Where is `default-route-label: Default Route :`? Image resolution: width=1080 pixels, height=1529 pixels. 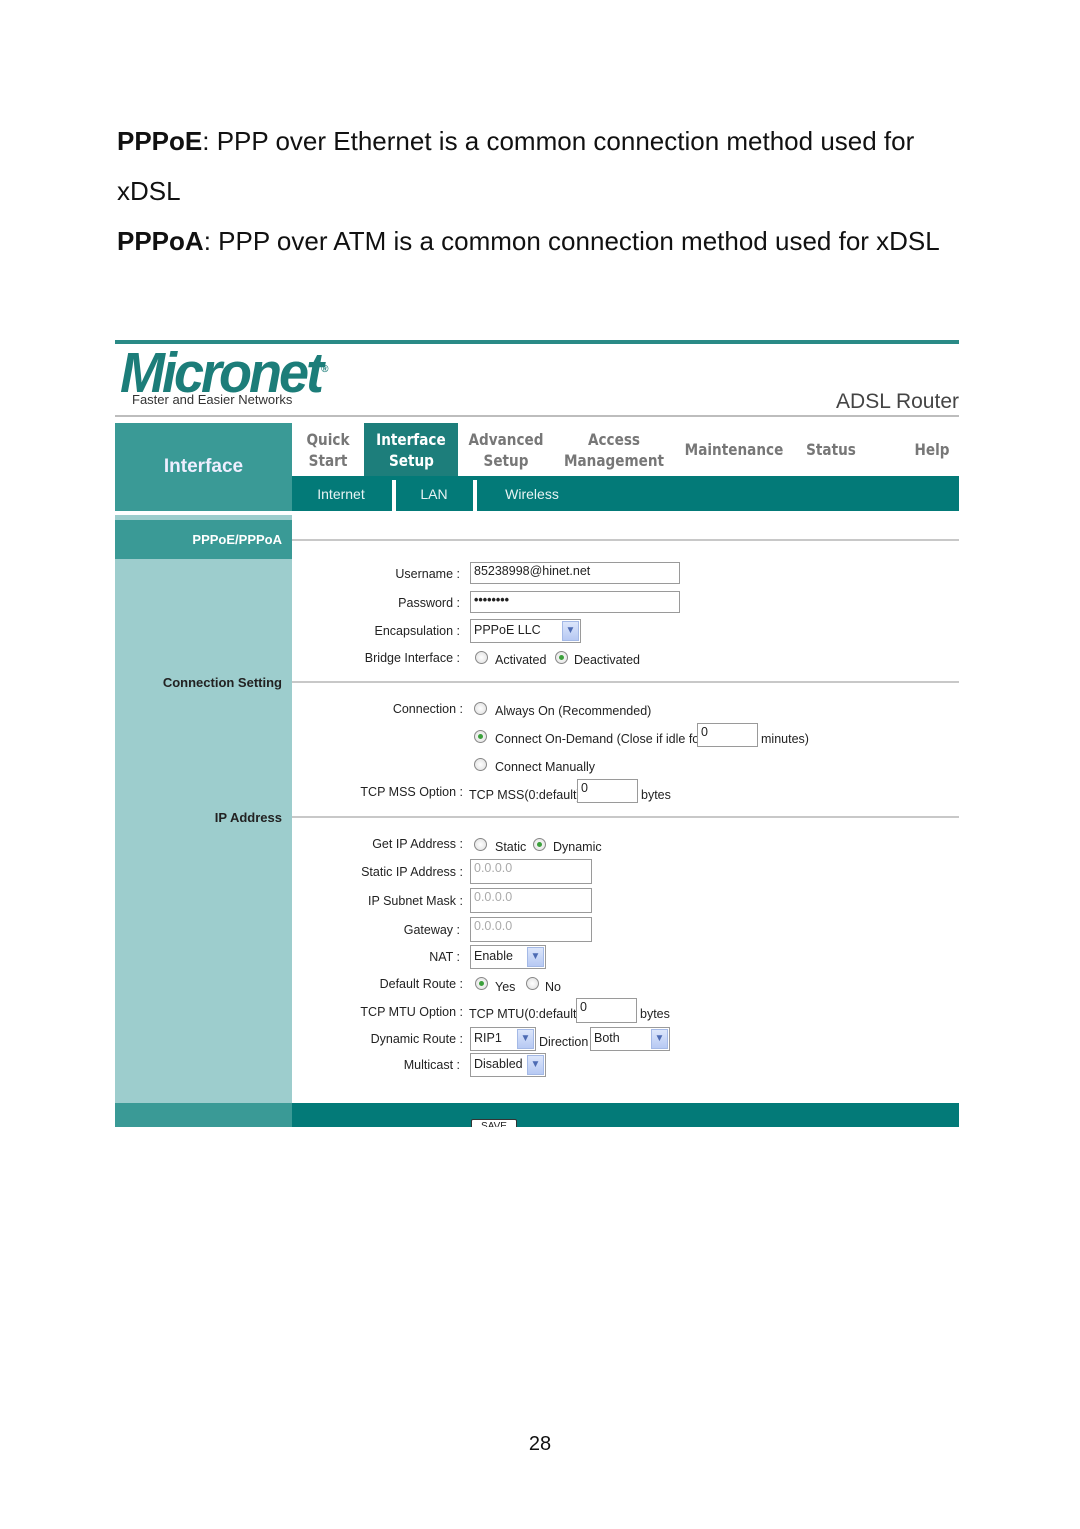
default-route-label: Default Route : is located at coordinates (421, 984).